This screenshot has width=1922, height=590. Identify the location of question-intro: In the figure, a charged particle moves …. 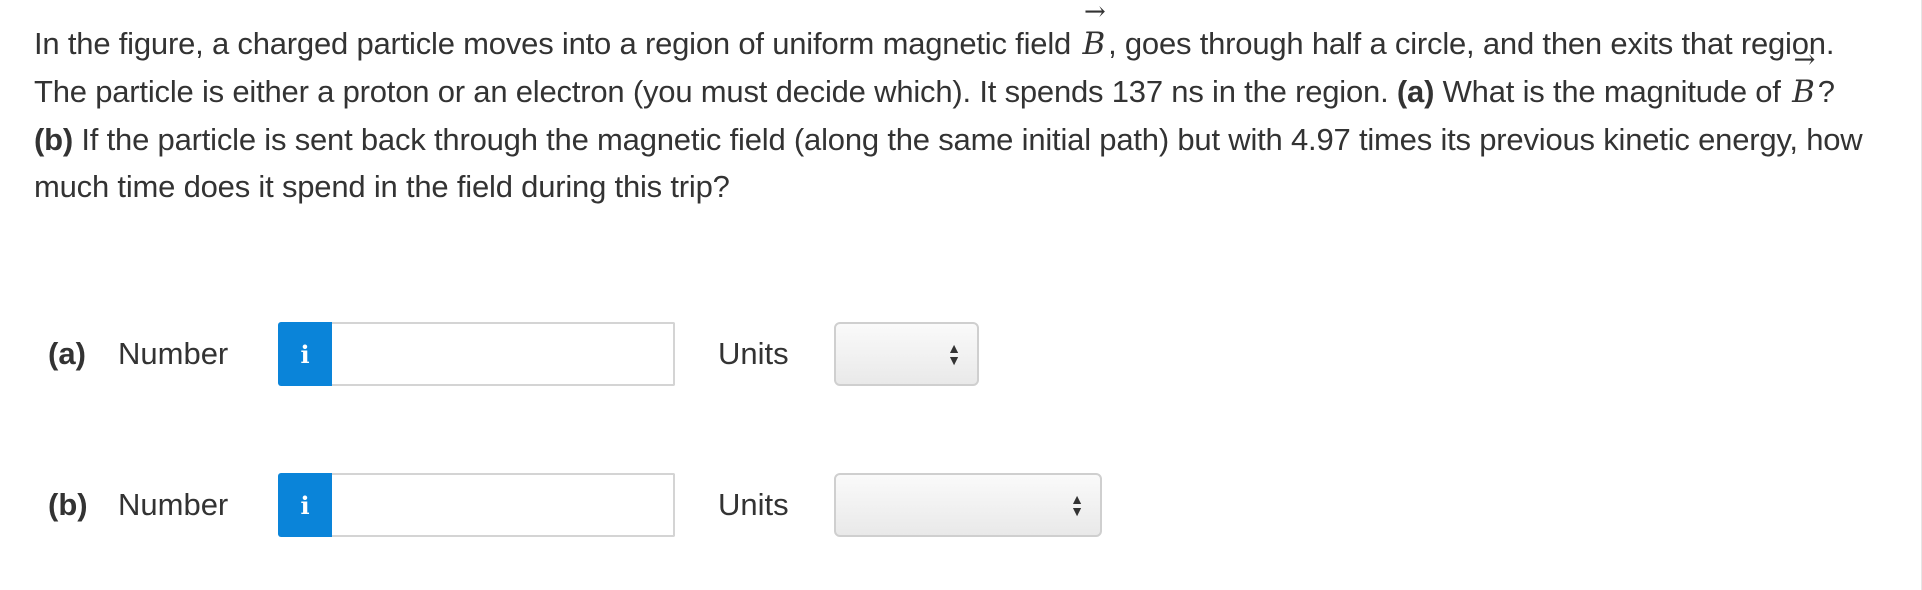
(557, 43).